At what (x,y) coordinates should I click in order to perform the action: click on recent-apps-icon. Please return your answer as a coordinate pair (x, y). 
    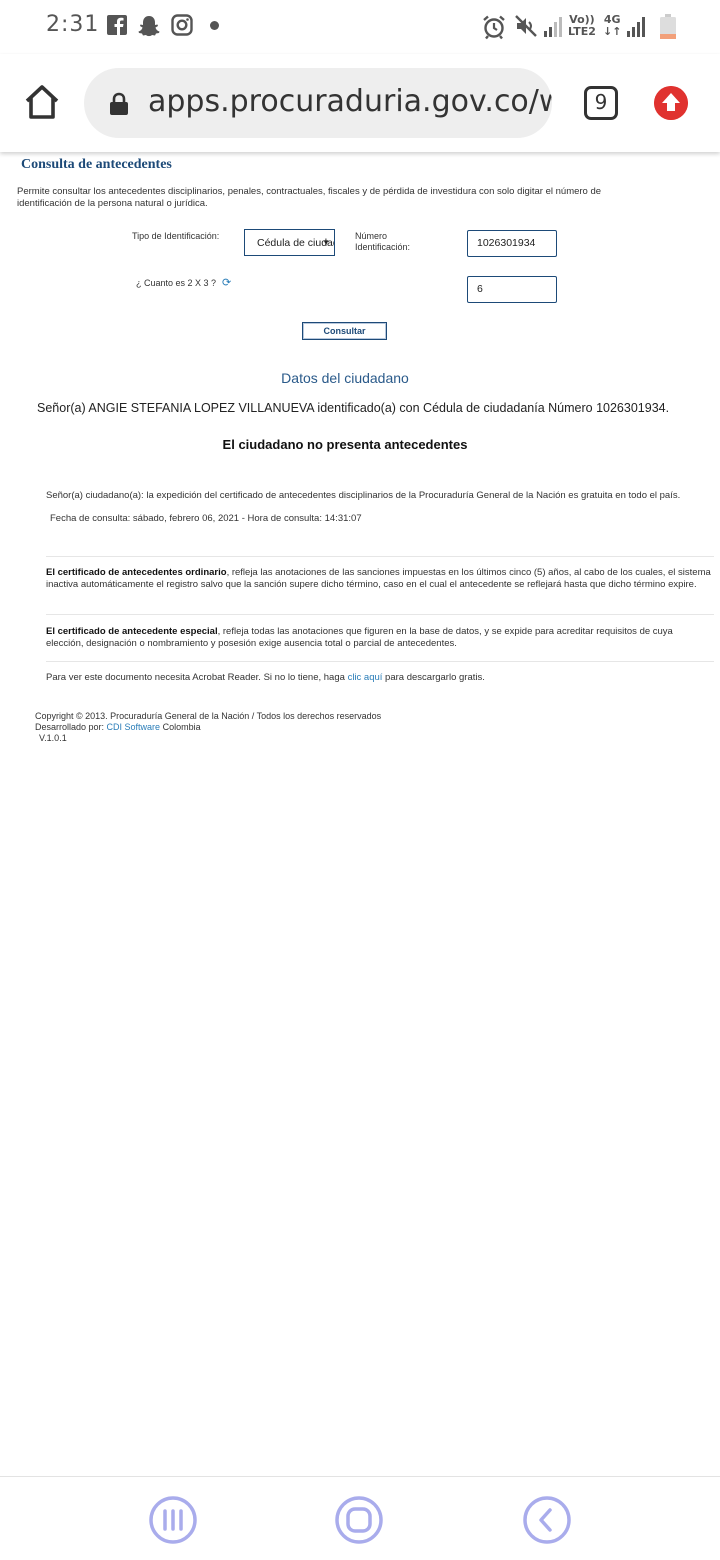
    Looking at the image, I should click on (173, 1520).